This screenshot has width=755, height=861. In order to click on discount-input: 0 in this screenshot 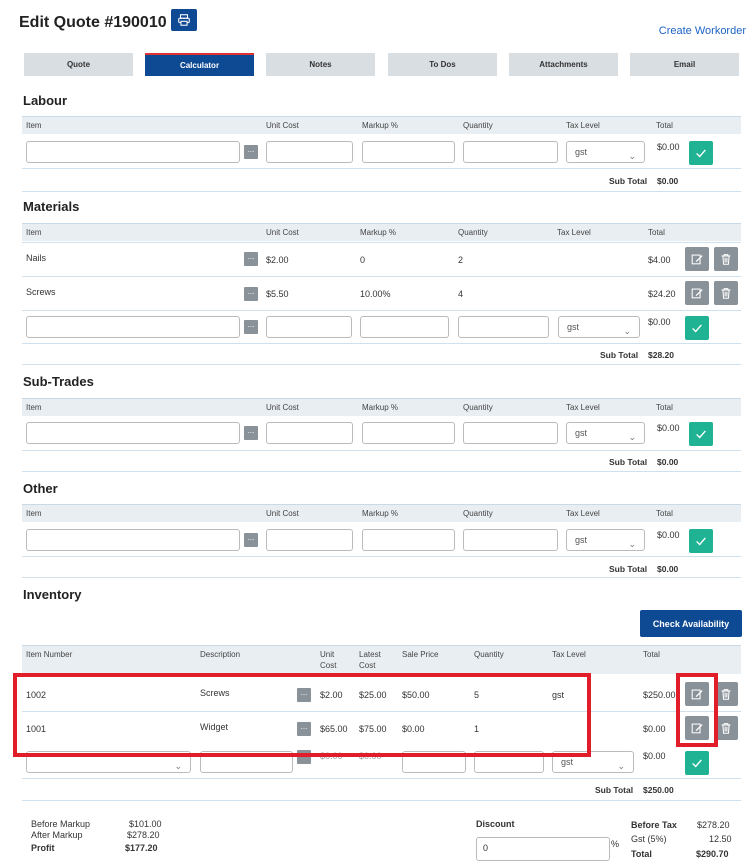, I will do `click(543, 849)`.